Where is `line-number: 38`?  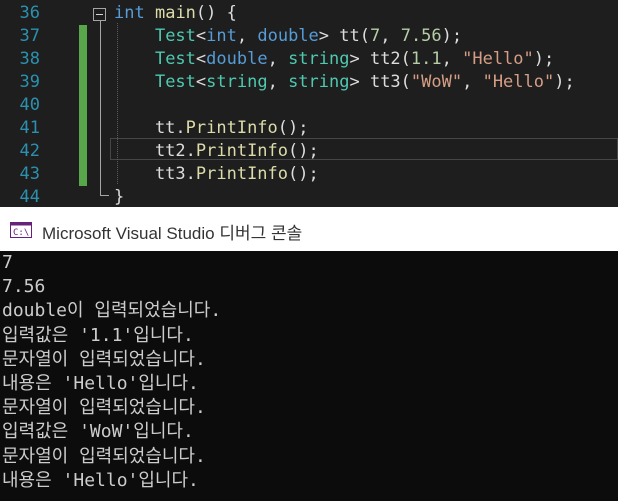
line-number: 38 is located at coordinates (29, 59).